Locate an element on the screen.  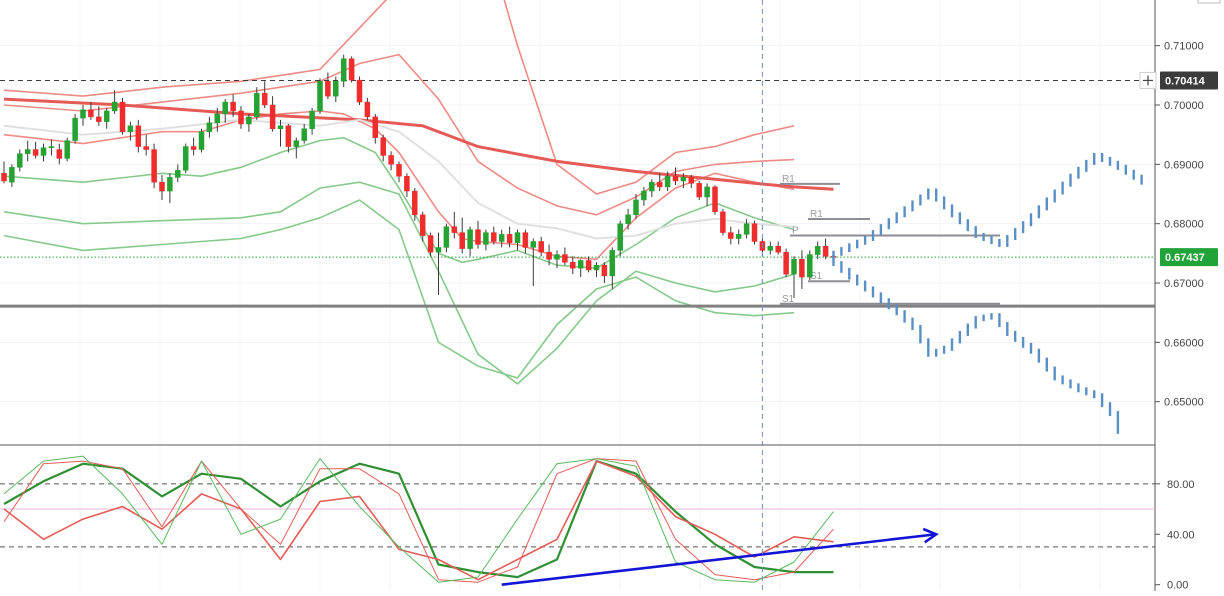
price-tick-label: 0.66000 is located at coordinates (1184, 343).